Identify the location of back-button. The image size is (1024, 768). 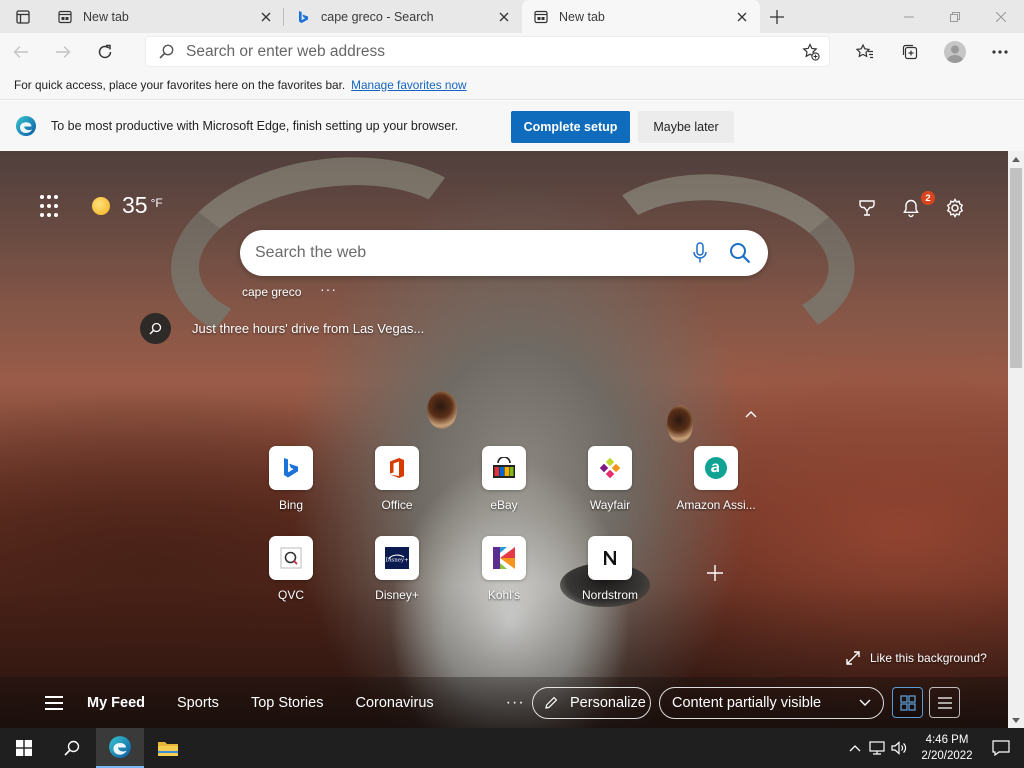
(21, 52).